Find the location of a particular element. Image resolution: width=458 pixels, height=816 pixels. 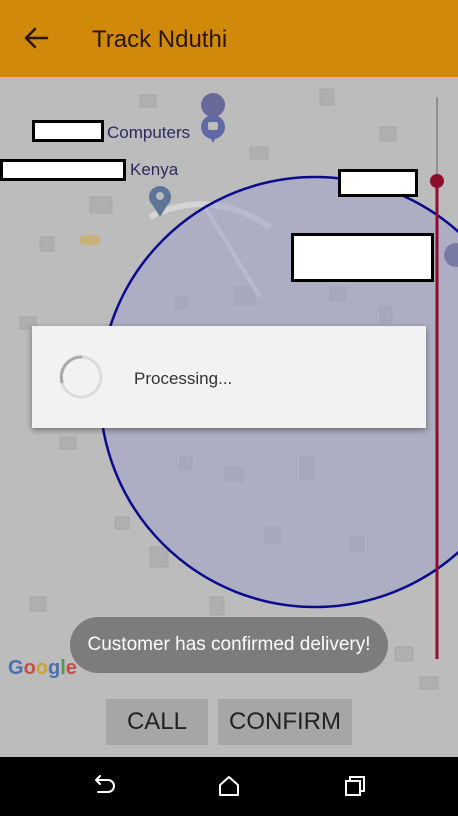

recents-icon is located at coordinates (355, 786).